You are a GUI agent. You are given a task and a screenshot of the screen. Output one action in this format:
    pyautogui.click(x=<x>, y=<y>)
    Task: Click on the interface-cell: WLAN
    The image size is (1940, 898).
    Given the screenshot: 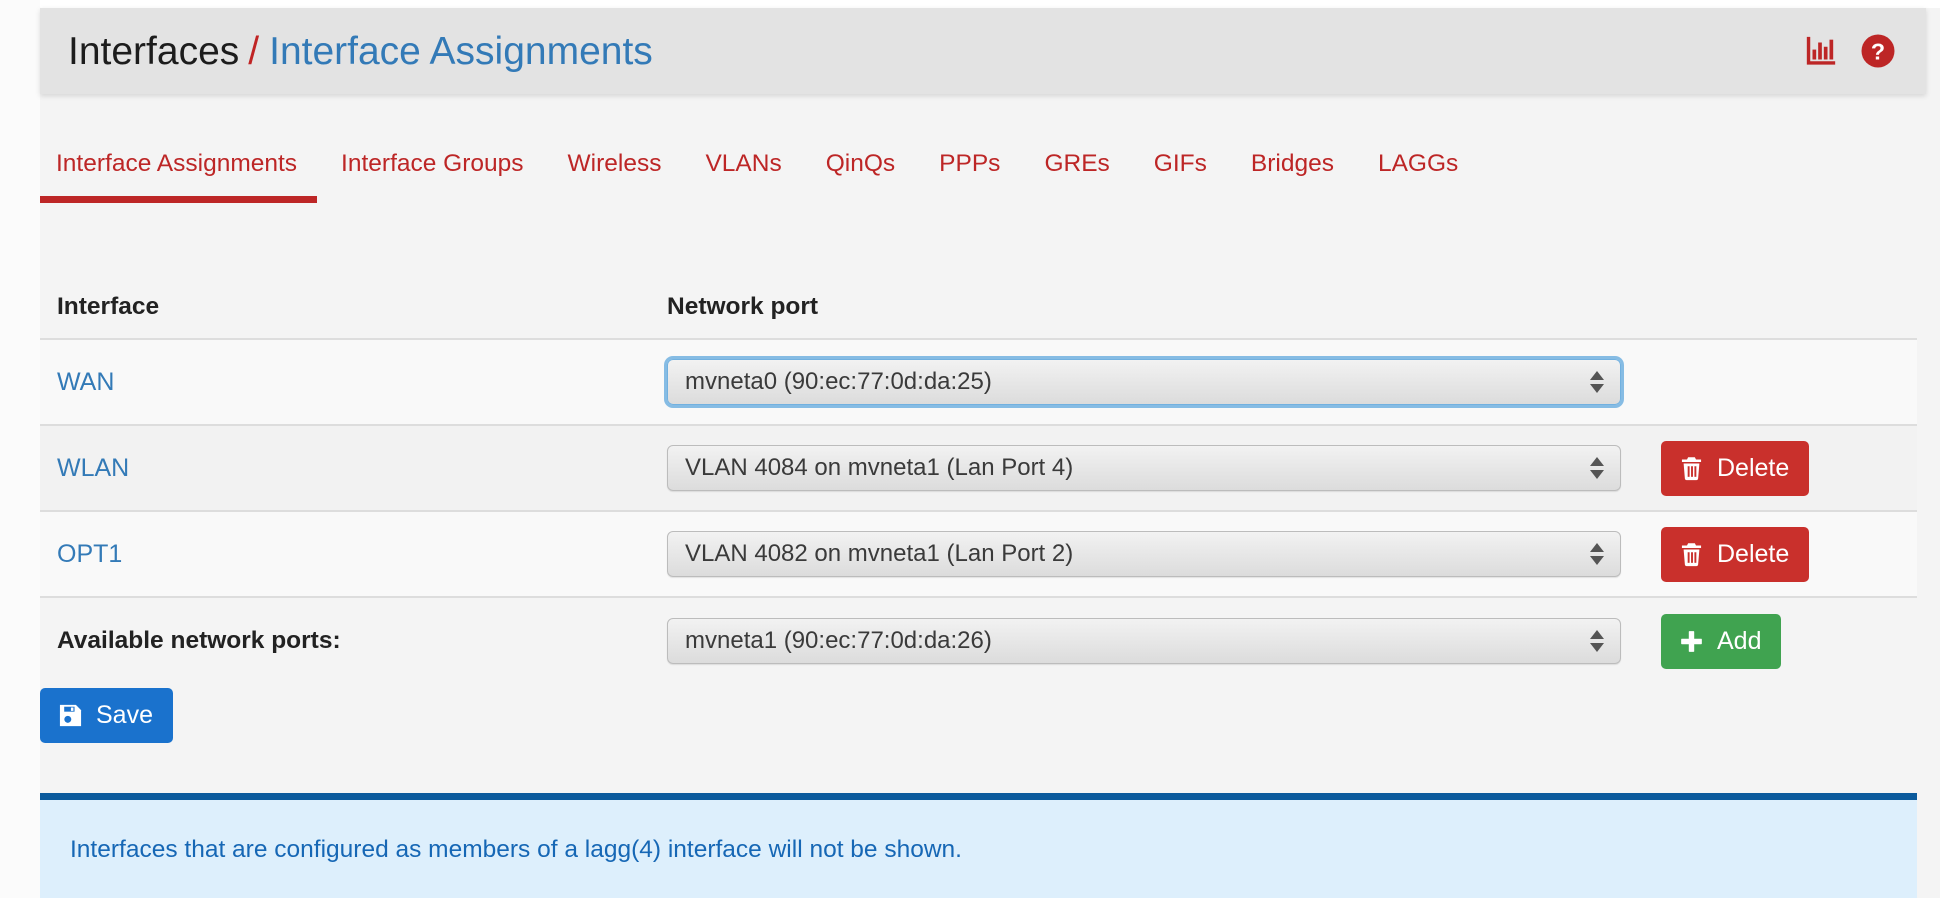 What is the action you would take?
    pyautogui.click(x=353, y=468)
    